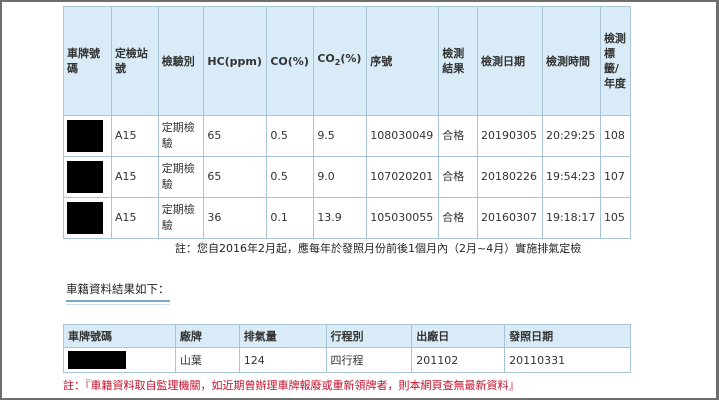  What do you see at coordinates (571, 177) in the screenshot?
I see `cell-time: 19:54:23` at bounding box center [571, 177].